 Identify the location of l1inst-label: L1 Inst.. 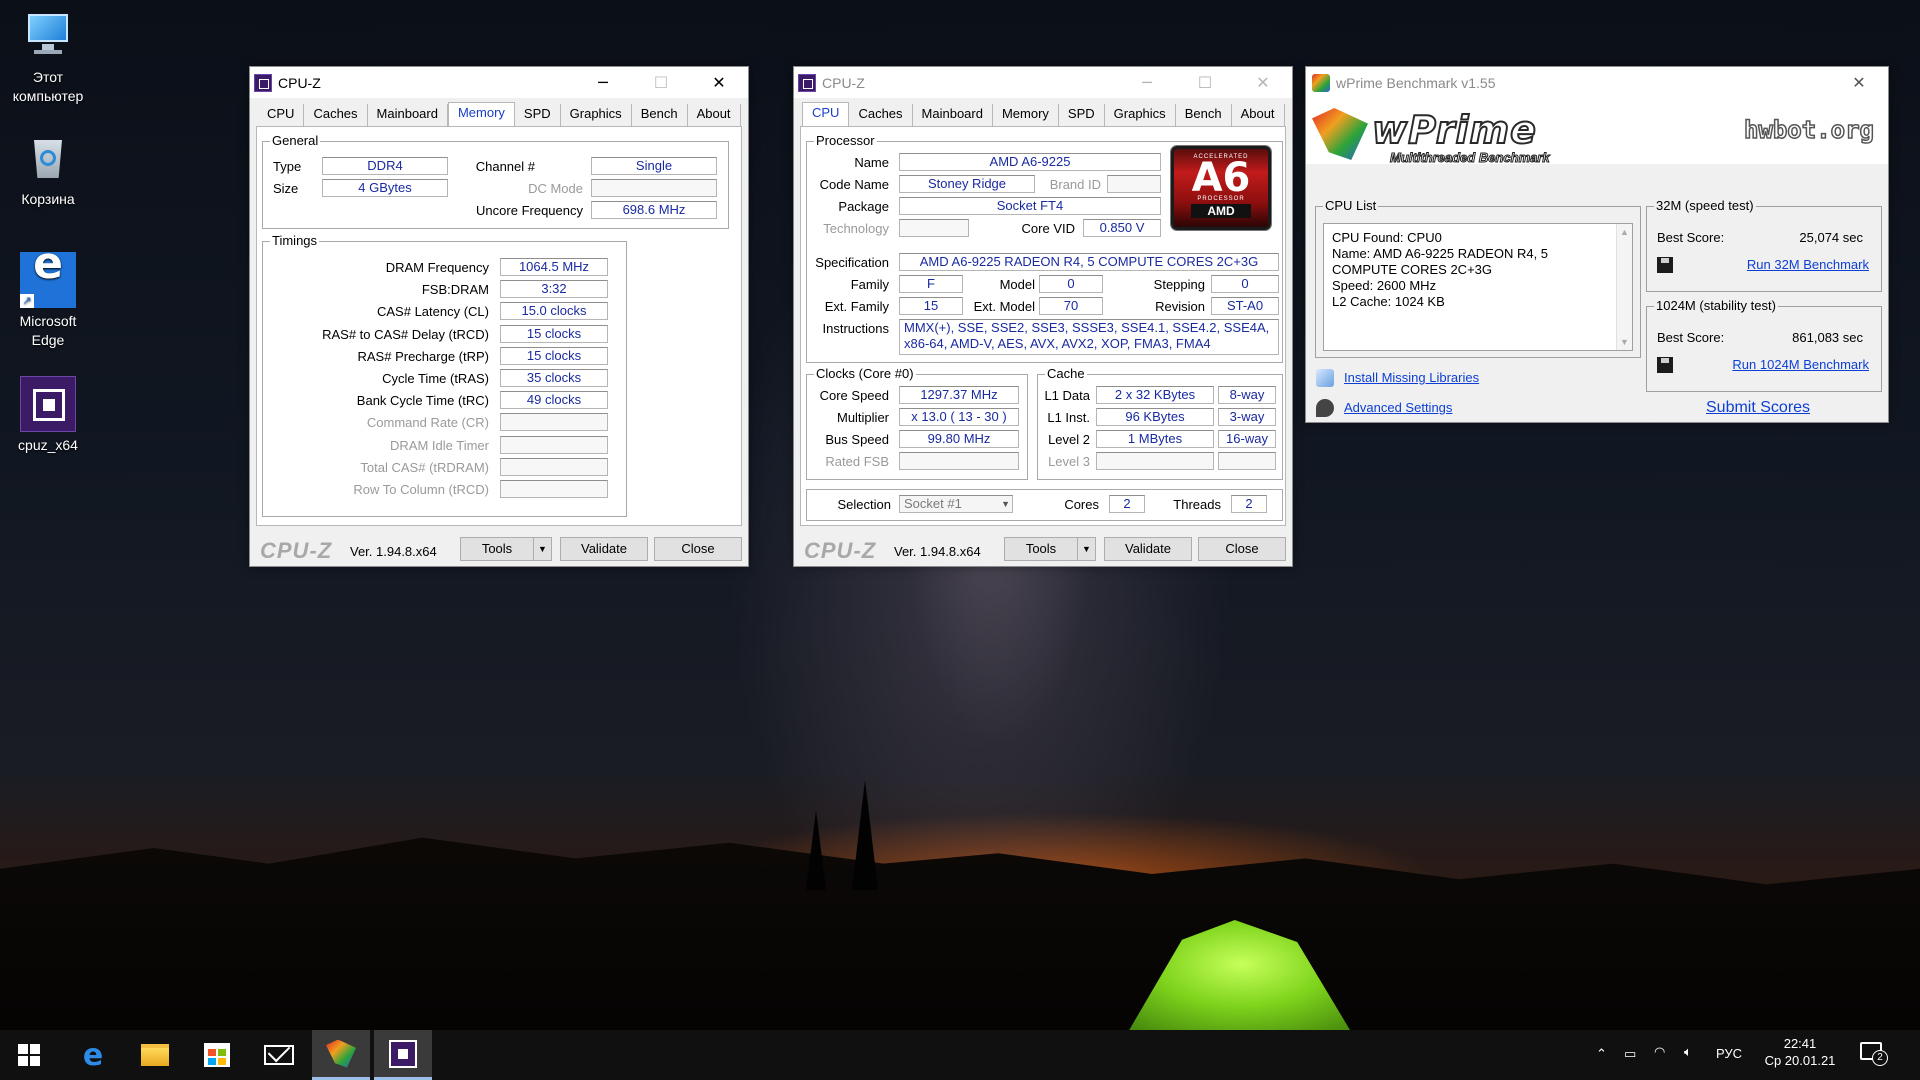
(1068, 417).